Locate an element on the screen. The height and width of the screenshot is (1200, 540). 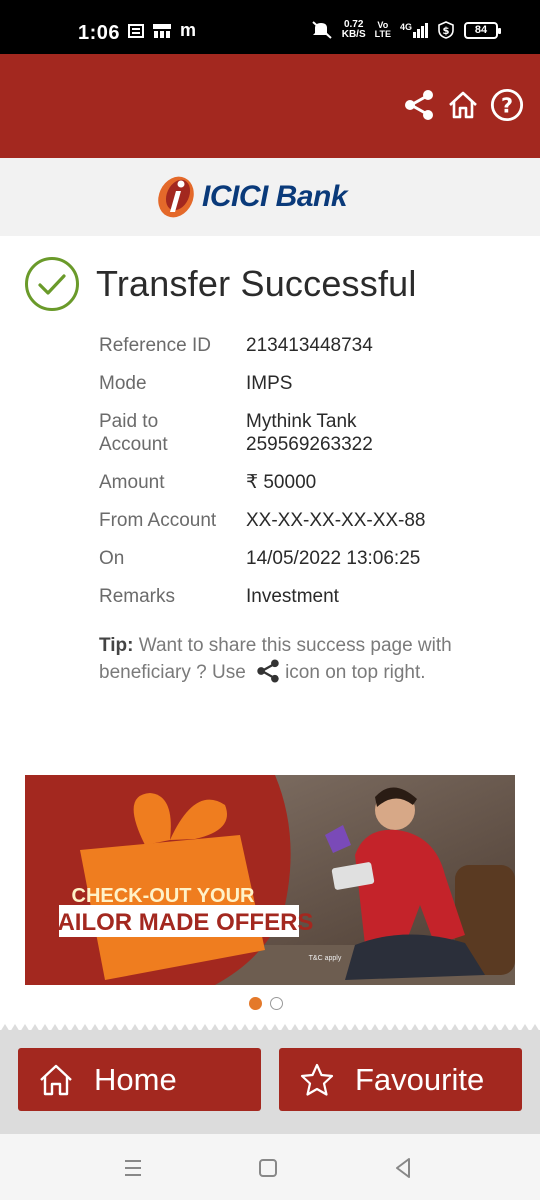
detail-row-amount: Amount ₹ 50000 is located at coordinates (309, 482).